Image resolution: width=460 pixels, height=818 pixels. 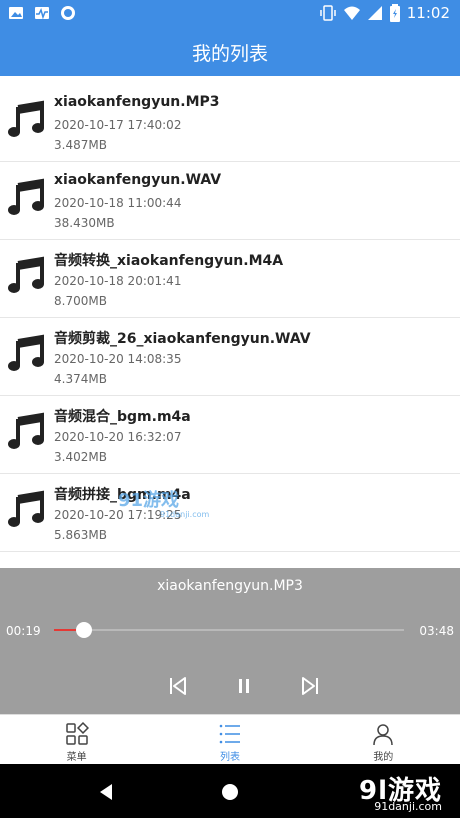 What do you see at coordinates (118, 203) in the screenshot?
I see `file-date: 2020-10-18 11:00:44` at bounding box center [118, 203].